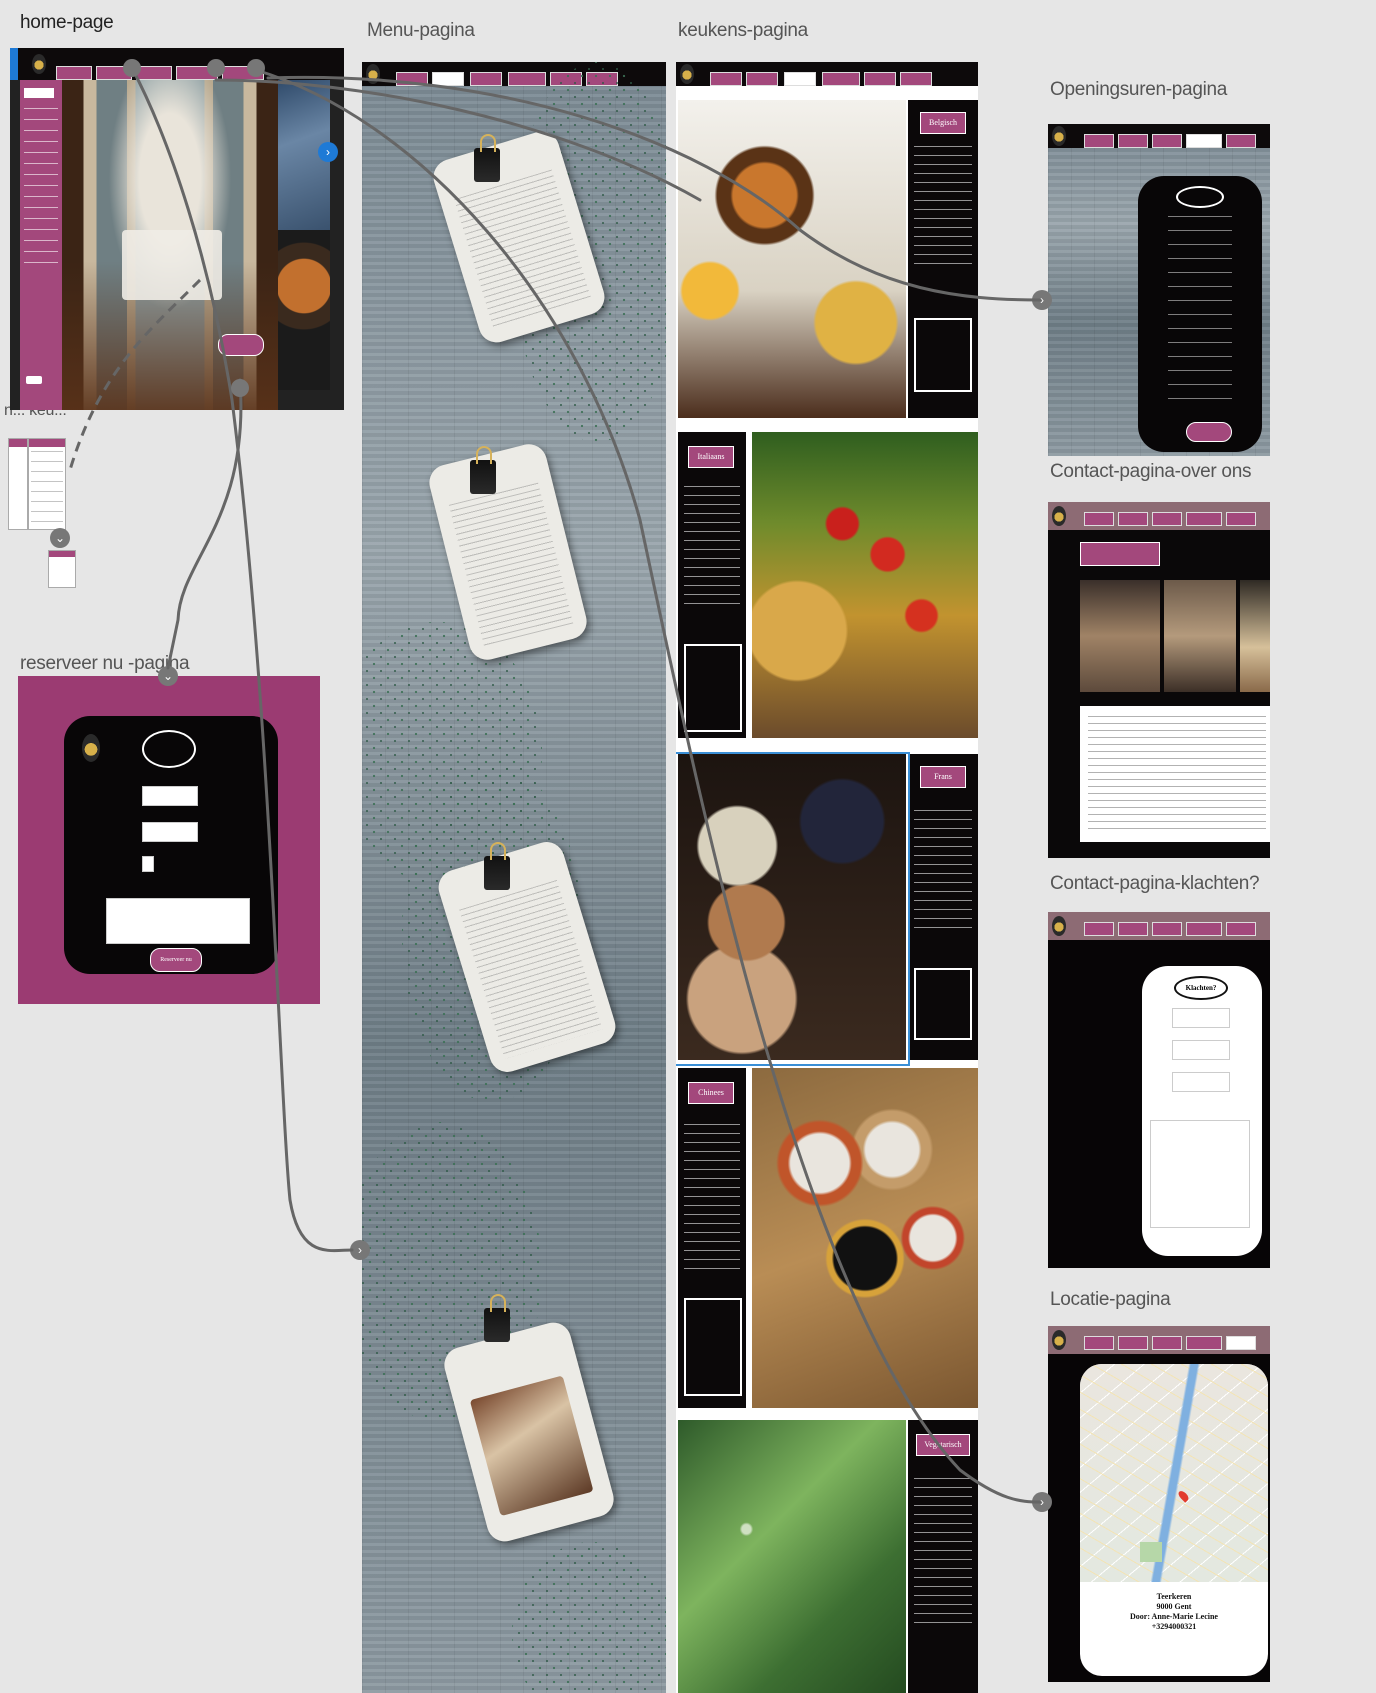 The image size is (1376, 1693). I want to click on wire-to-openingsuren, so click(654, 188).